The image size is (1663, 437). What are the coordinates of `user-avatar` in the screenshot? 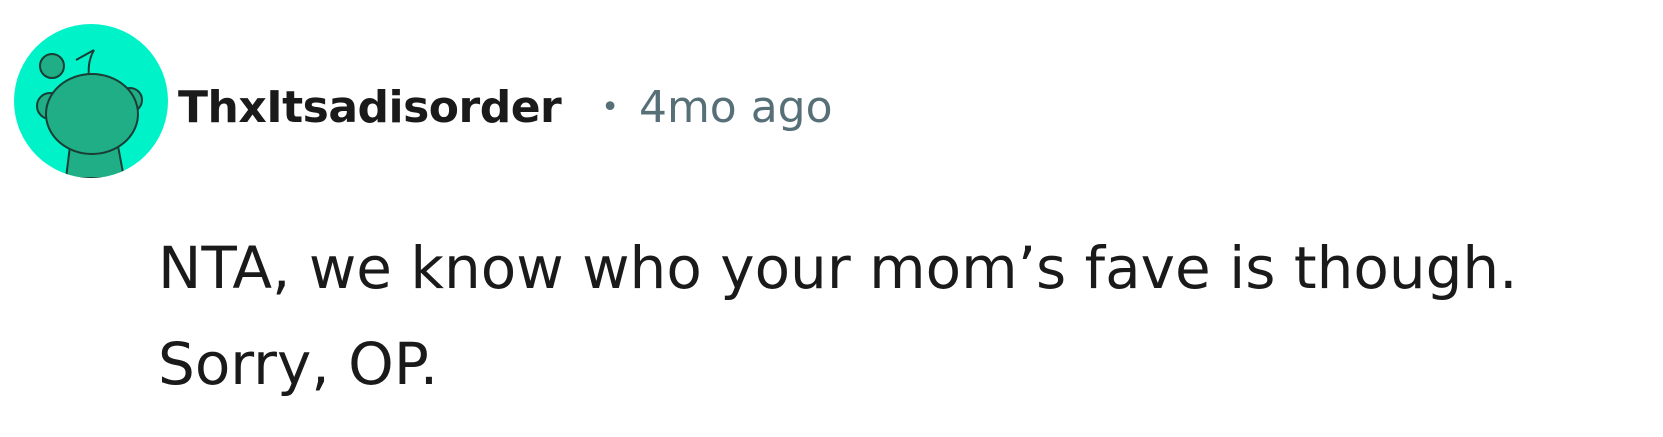 It's located at (91, 101).